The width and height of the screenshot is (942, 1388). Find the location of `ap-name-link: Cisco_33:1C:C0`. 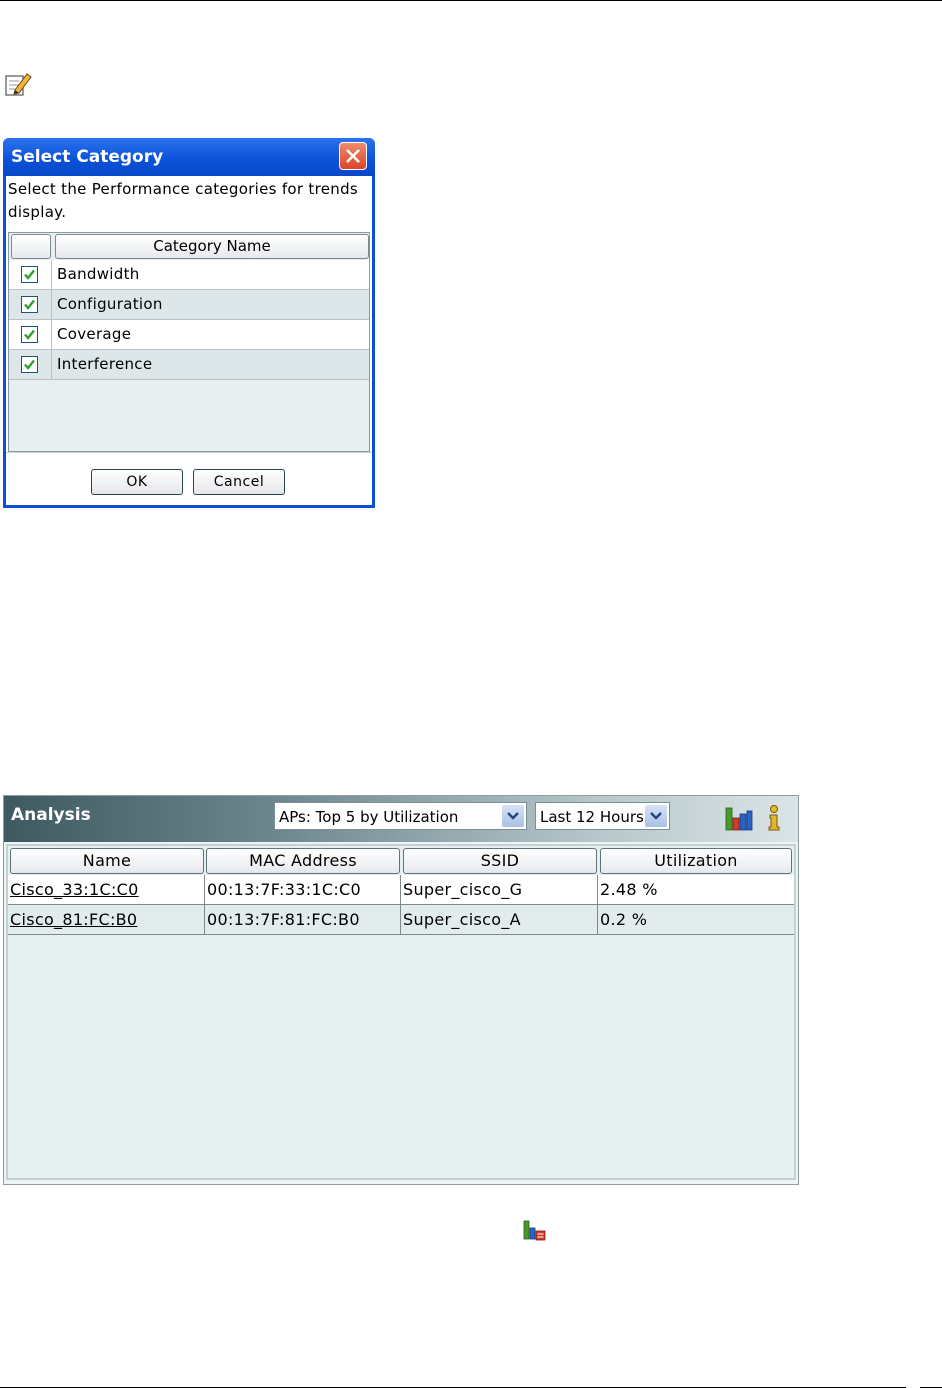

ap-name-link: Cisco_33:1C:C0 is located at coordinates (74, 889).